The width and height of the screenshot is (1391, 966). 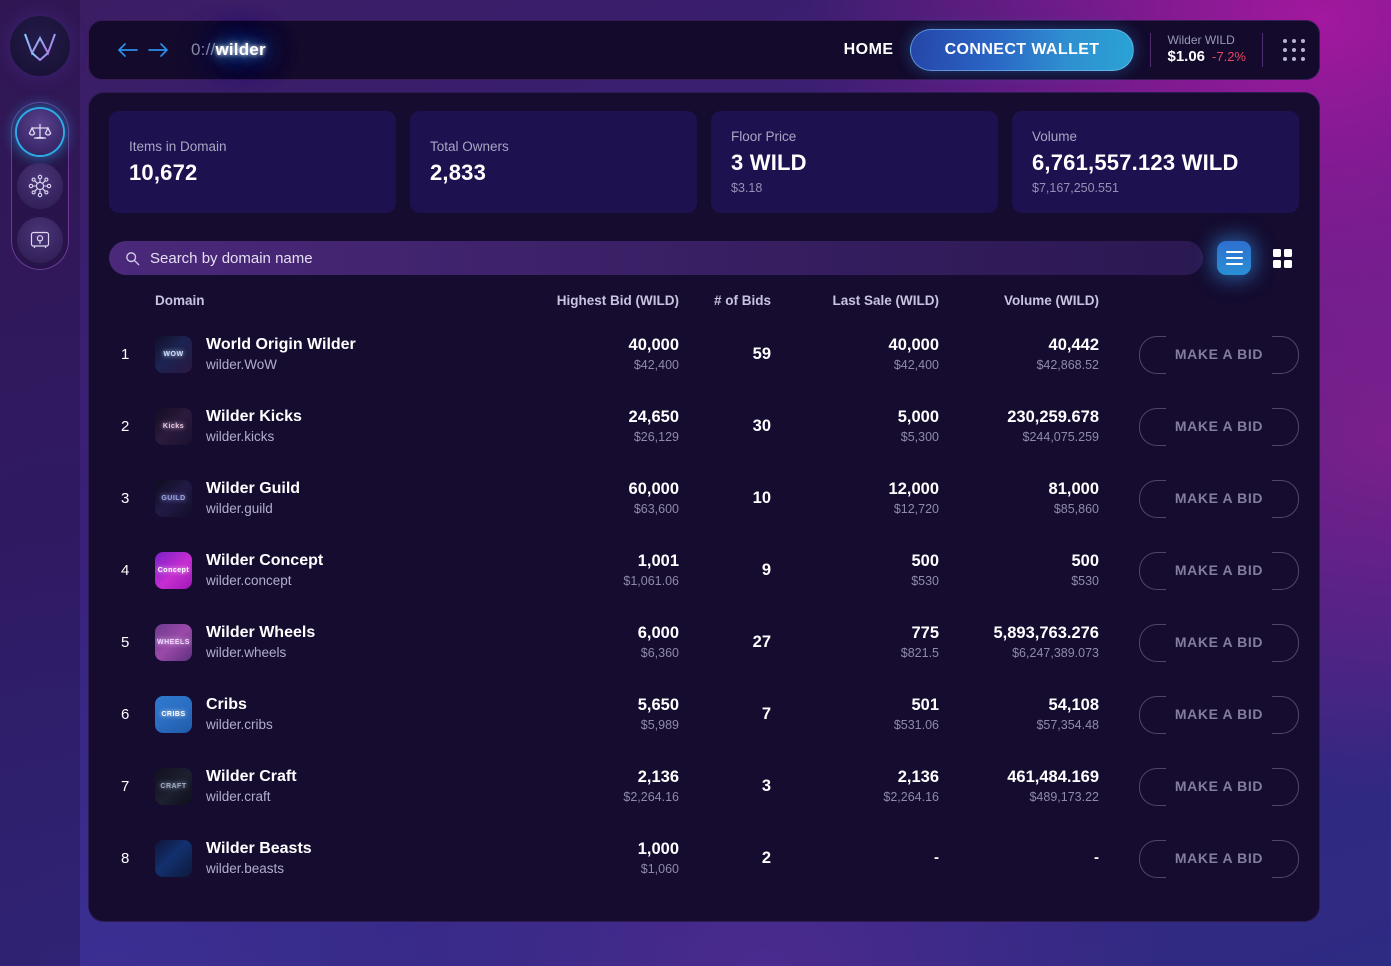 I want to click on arrow-right-icon, so click(x=158, y=50).